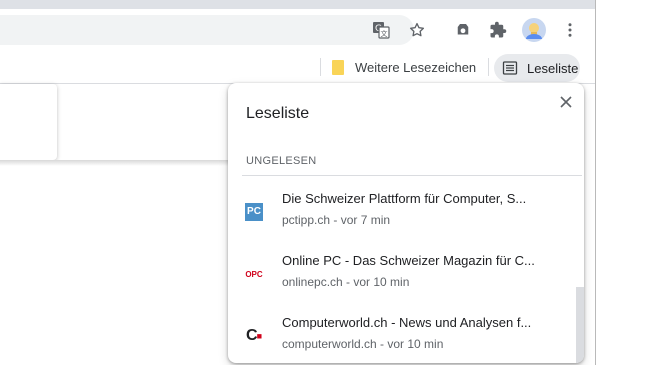  Describe the element at coordinates (254, 335) in the screenshot. I see `computerworld-icon: C ■` at that location.